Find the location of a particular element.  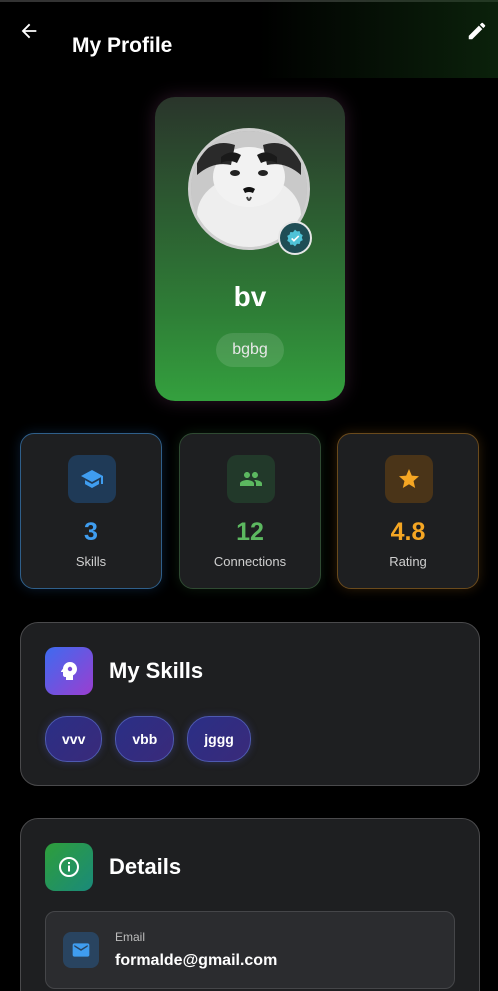

mail-icon is located at coordinates (81, 950).